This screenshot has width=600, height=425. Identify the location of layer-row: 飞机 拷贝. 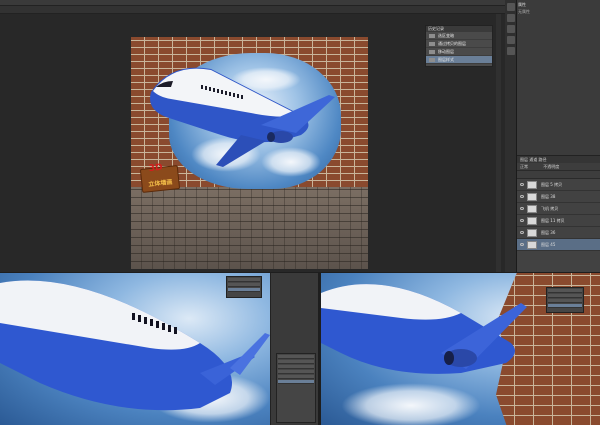
(558, 209).